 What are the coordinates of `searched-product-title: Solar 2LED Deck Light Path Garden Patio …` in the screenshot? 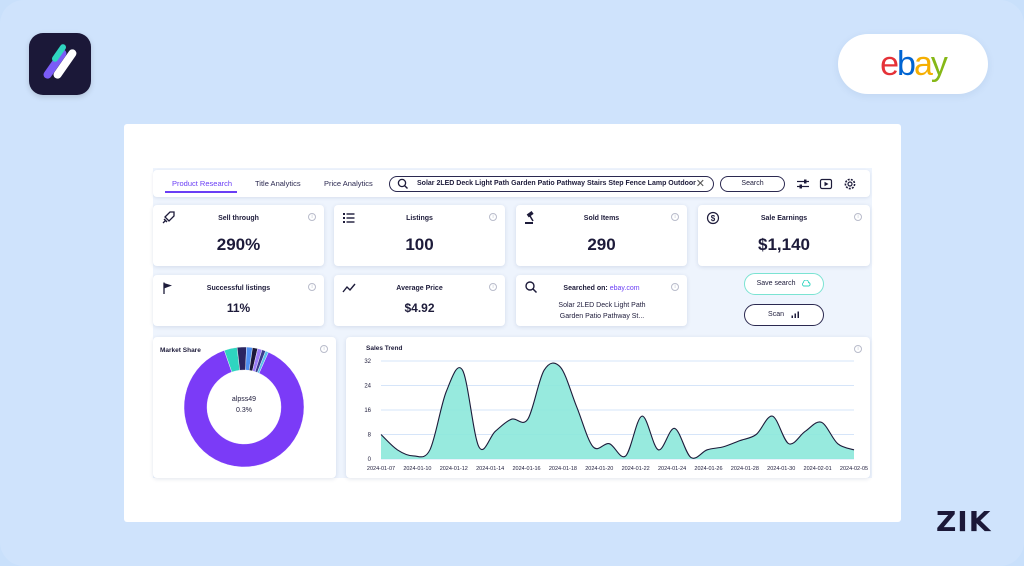 It's located at (602, 311).